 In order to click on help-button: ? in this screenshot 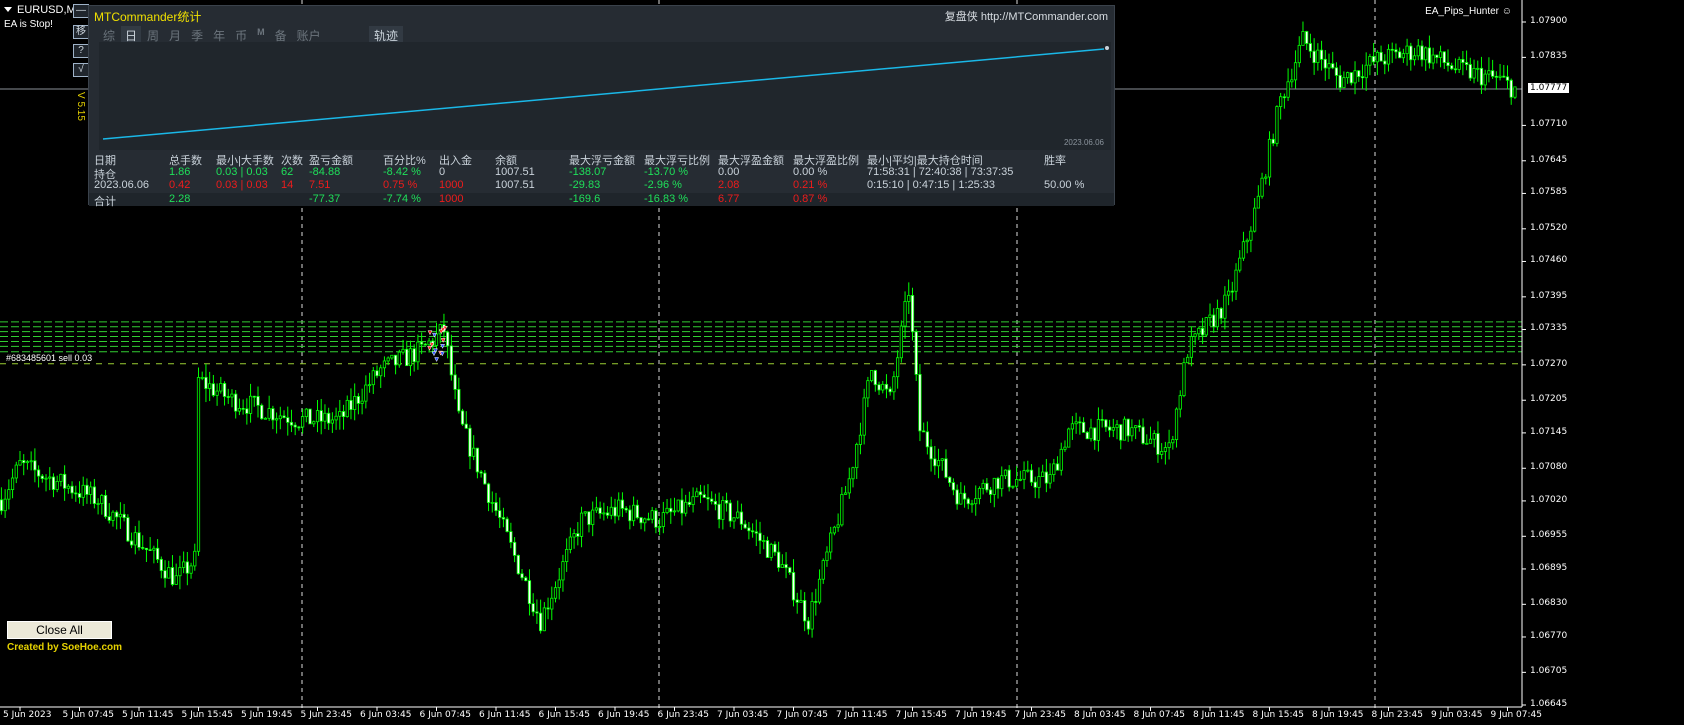, I will do `click(81, 51)`.